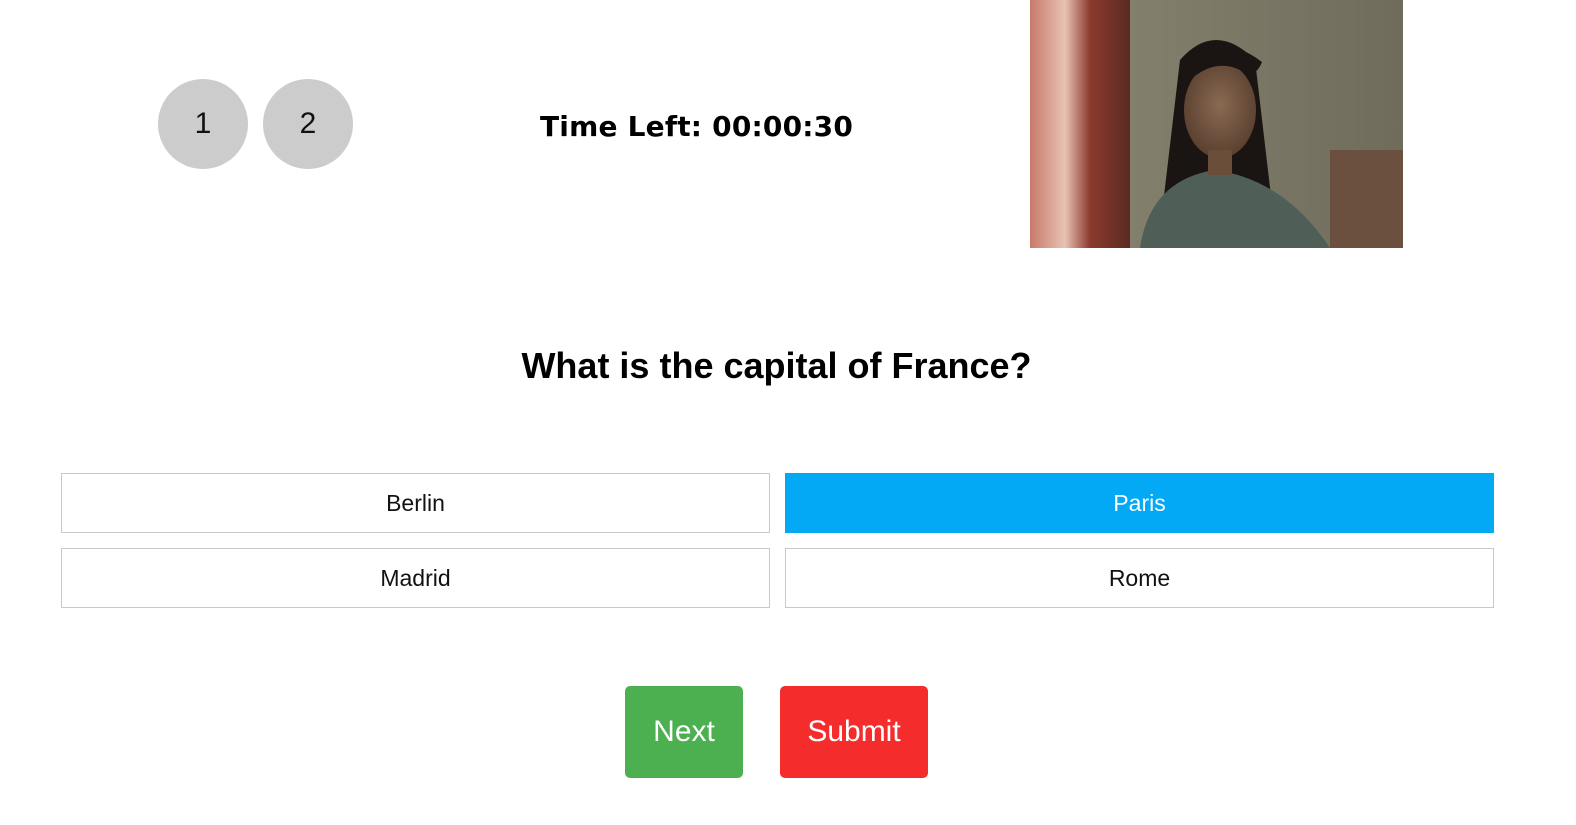  Describe the element at coordinates (1139, 503) in the screenshot. I see `option-paris: Paris` at that location.